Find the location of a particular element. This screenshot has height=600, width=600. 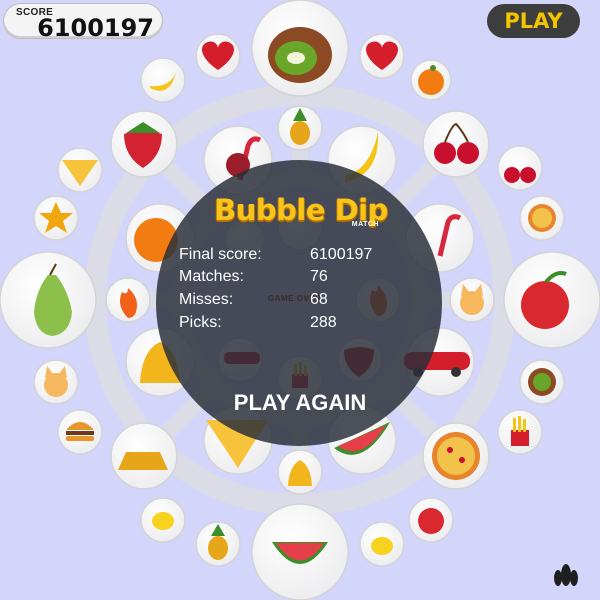

score-panel: SCORE 6100197 is located at coordinates (83, 22).